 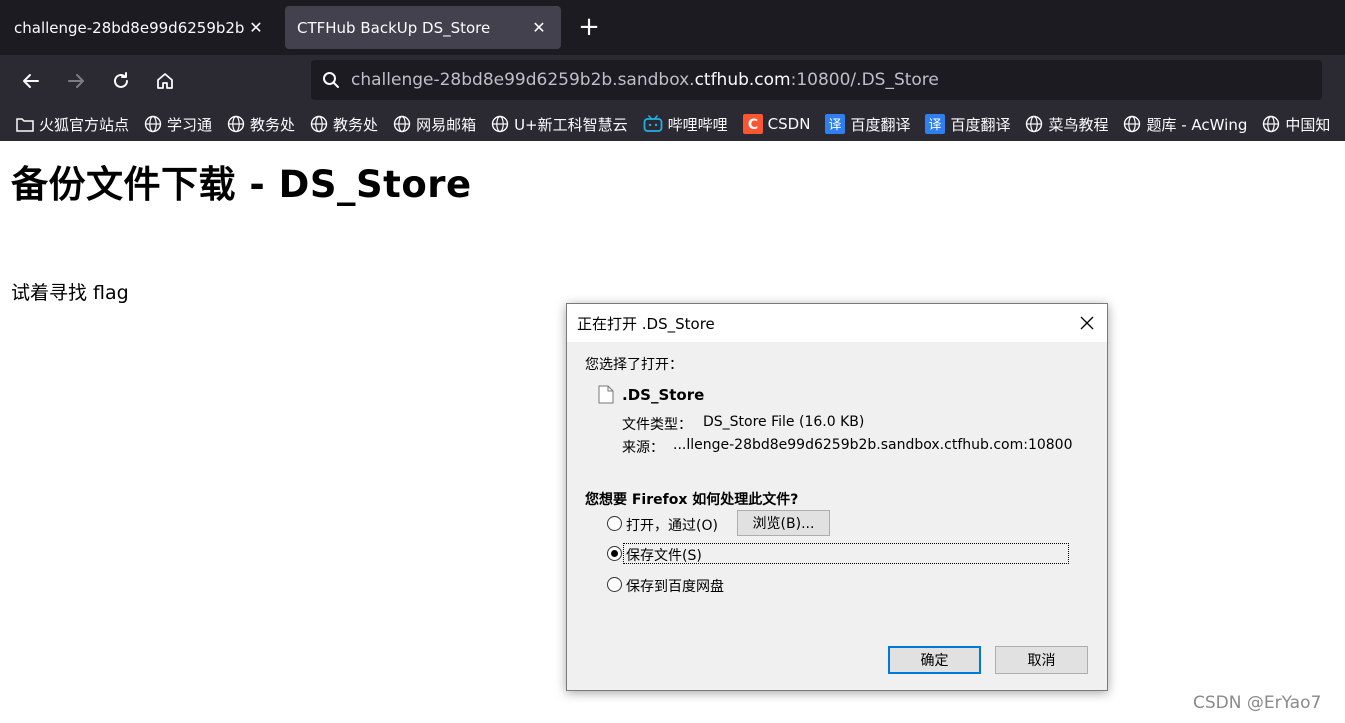 I want to click on bookmark-u-plus-cloud: U+新工科智慧云, so click(x=559, y=124).